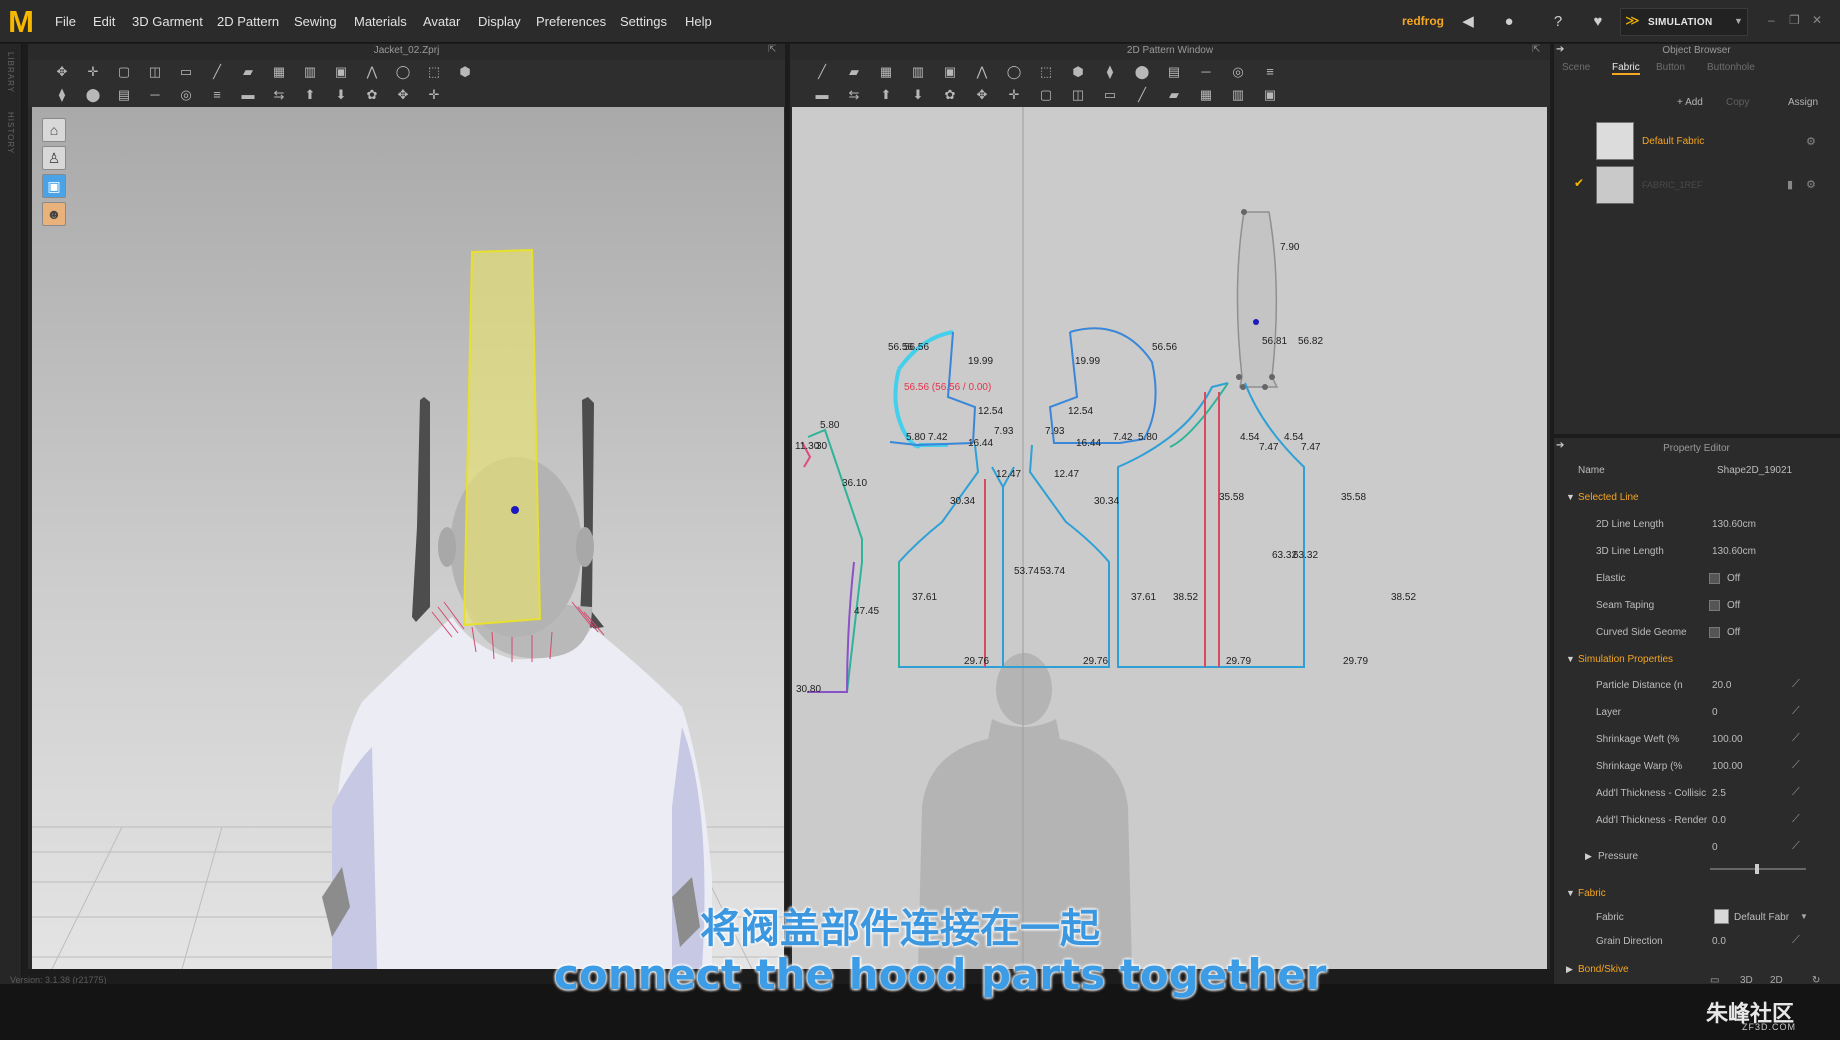 This screenshot has height=1040, width=1840. I want to click on tab-fabric: Fabric, so click(1626, 68).